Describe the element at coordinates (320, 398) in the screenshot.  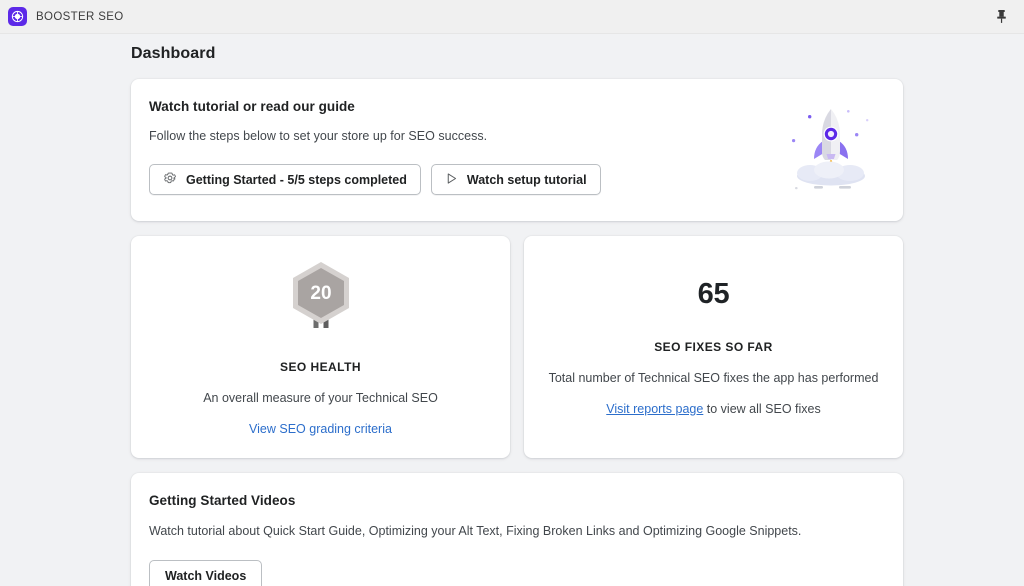
I see `seo-health-description: An overall measure of your Technical SEO` at that location.